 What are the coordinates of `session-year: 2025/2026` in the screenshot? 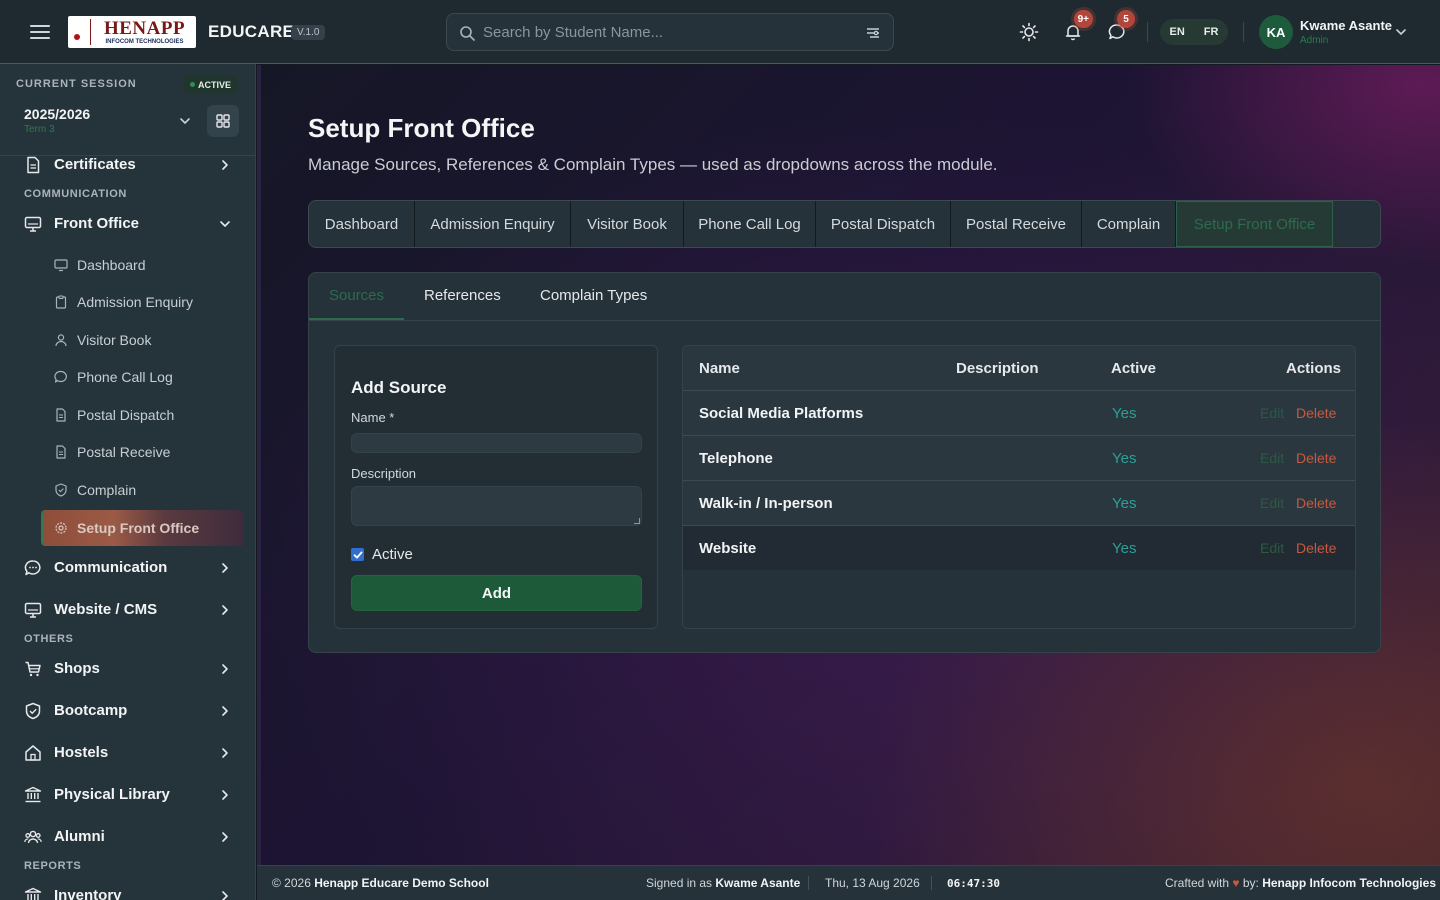 It's located at (57, 114).